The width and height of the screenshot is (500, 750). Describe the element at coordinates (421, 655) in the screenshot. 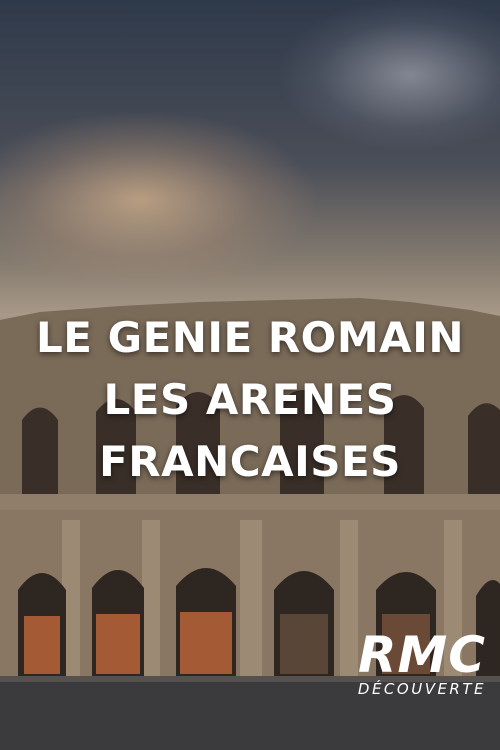

I see `logo-main-text: RMC` at that location.